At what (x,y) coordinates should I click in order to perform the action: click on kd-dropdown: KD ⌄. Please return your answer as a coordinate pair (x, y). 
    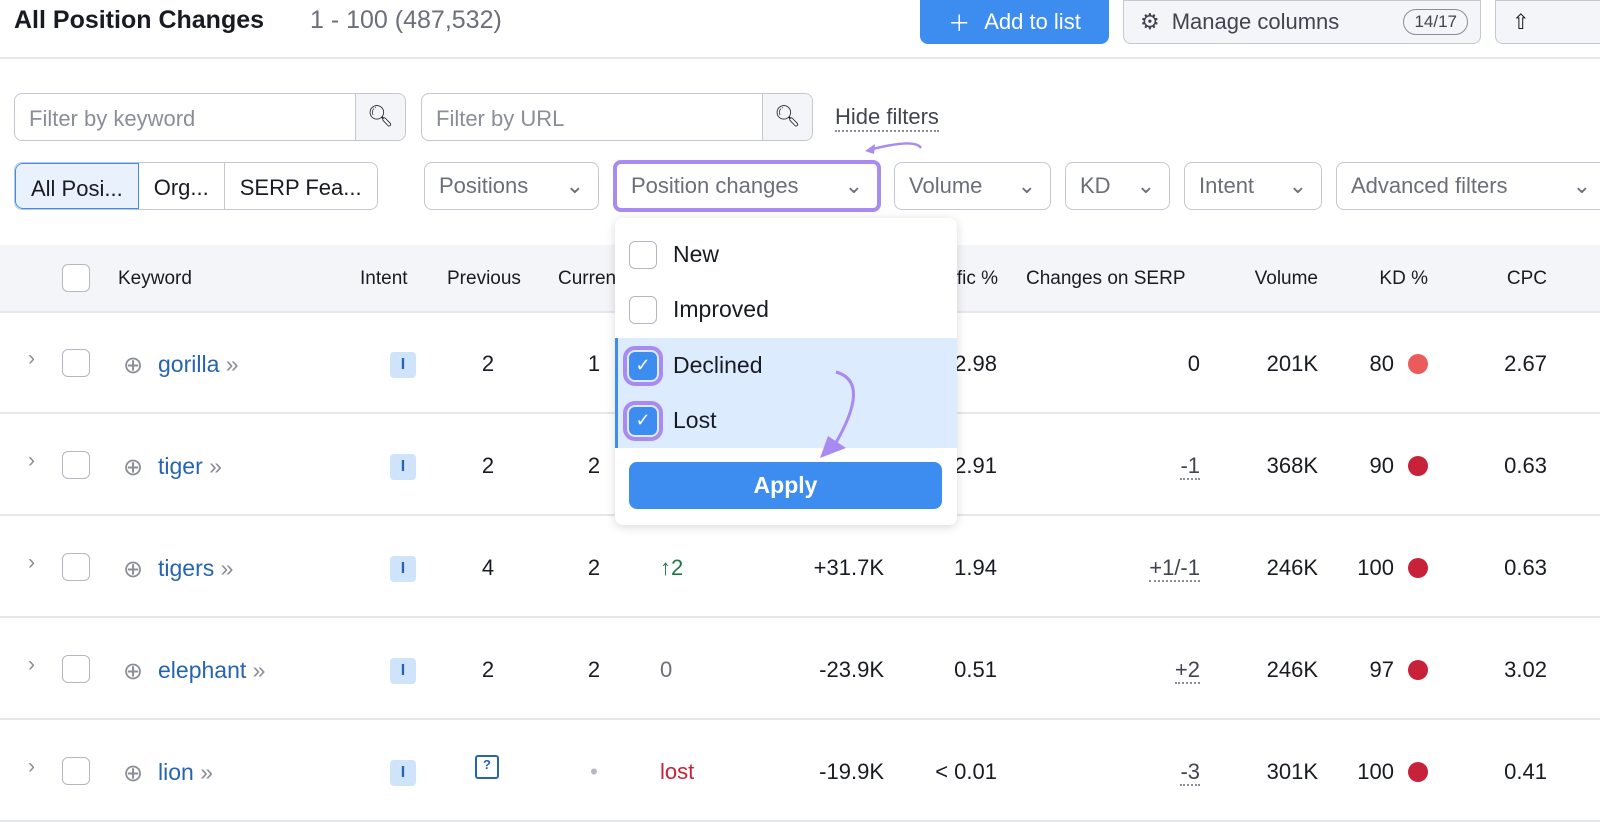
    Looking at the image, I should click on (1117, 186).